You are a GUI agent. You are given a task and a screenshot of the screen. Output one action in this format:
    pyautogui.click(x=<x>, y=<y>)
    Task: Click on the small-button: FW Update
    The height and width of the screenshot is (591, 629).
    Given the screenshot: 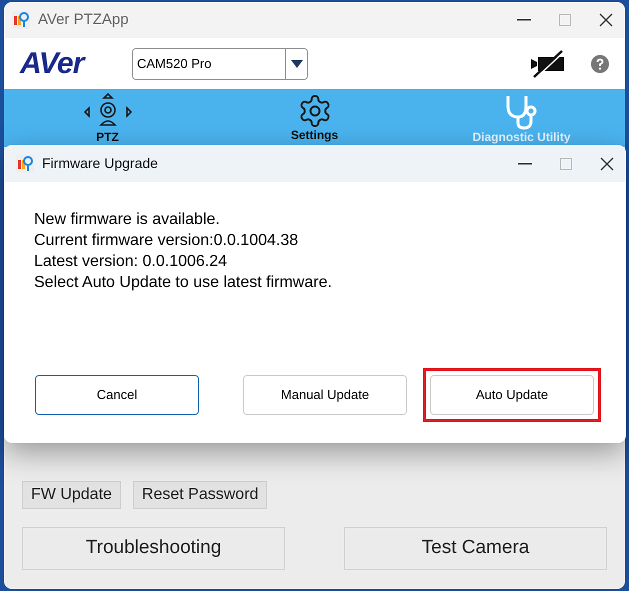 What is the action you would take?
    pyautogui.click(x=71, y=495)
    